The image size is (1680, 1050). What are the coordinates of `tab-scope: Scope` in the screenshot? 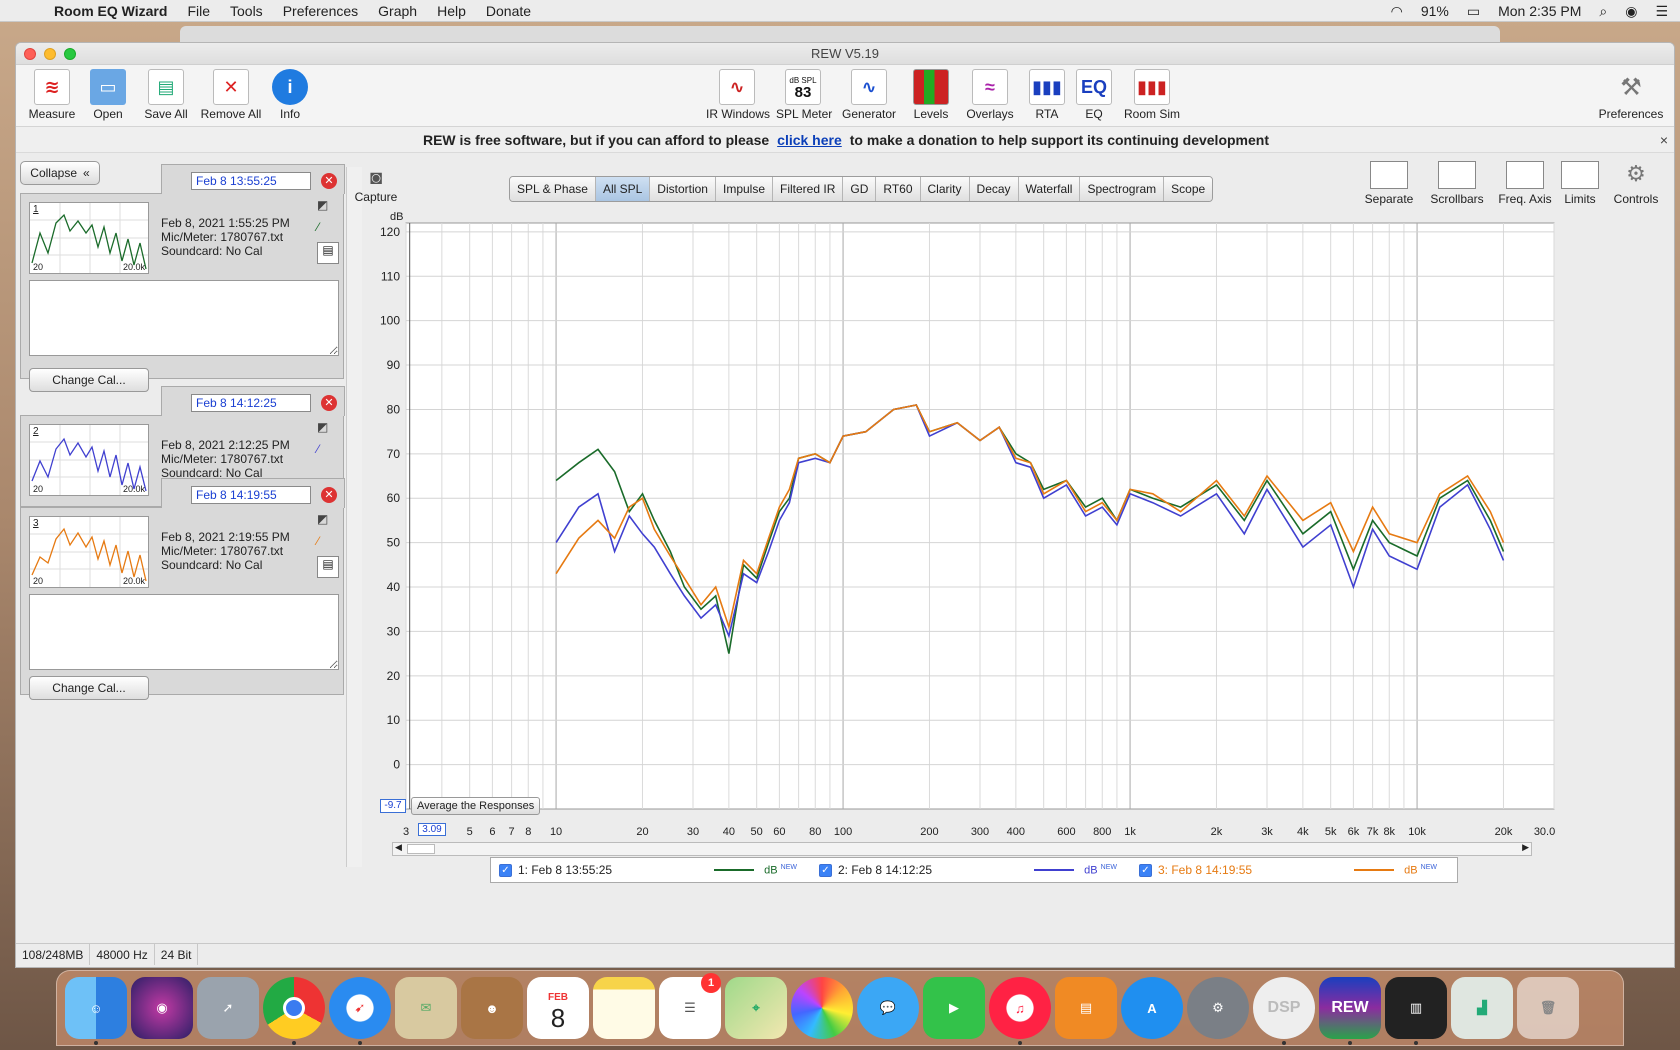 It's located at (1188, 189).